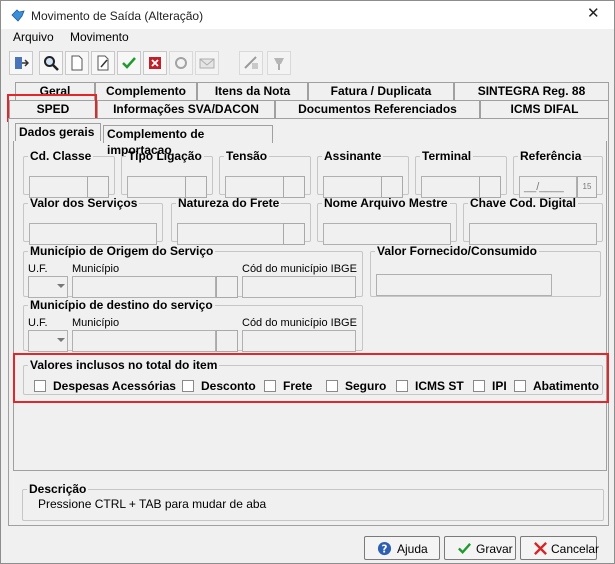 The image size is (615, 564). What do you see at coordinates (144, 287) in the screenshot?
I see `municipio-origem-input` at bounding box center [144, 287].